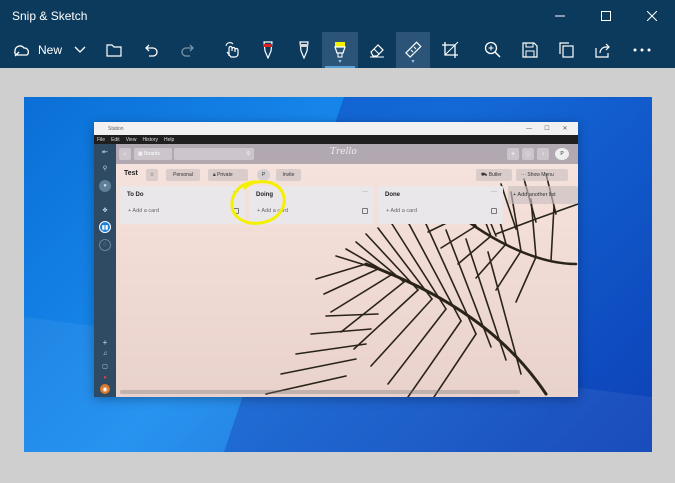  I want to click on save-icon, so click(530, 50).